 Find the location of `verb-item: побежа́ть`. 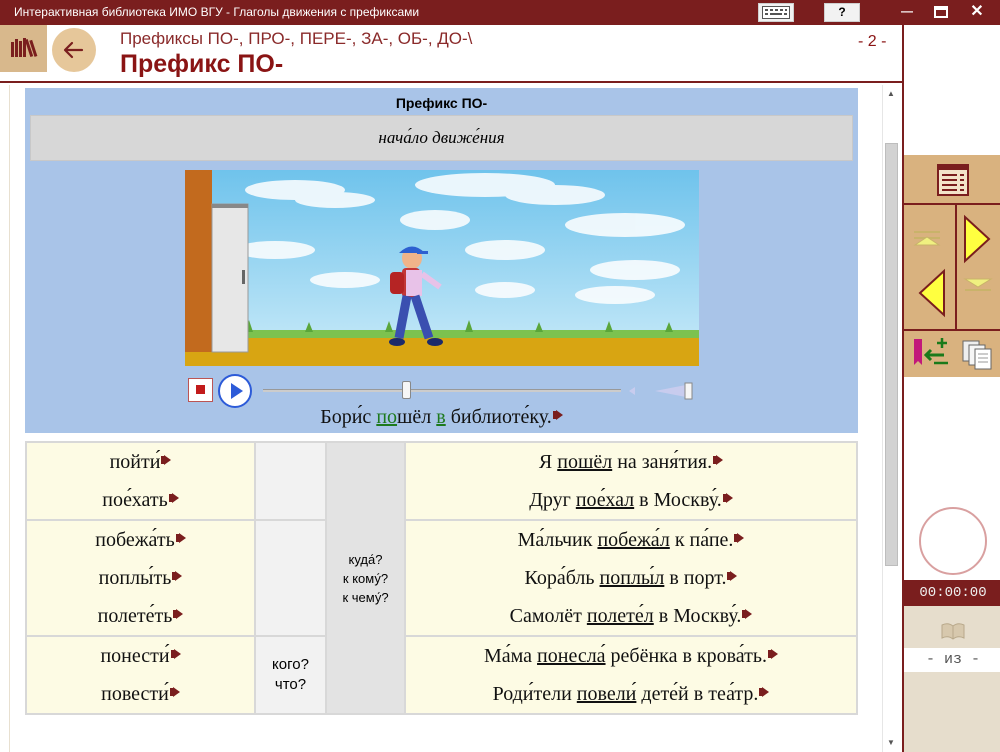

verb-item: побежа́ть is located at coordinates (140, 540).